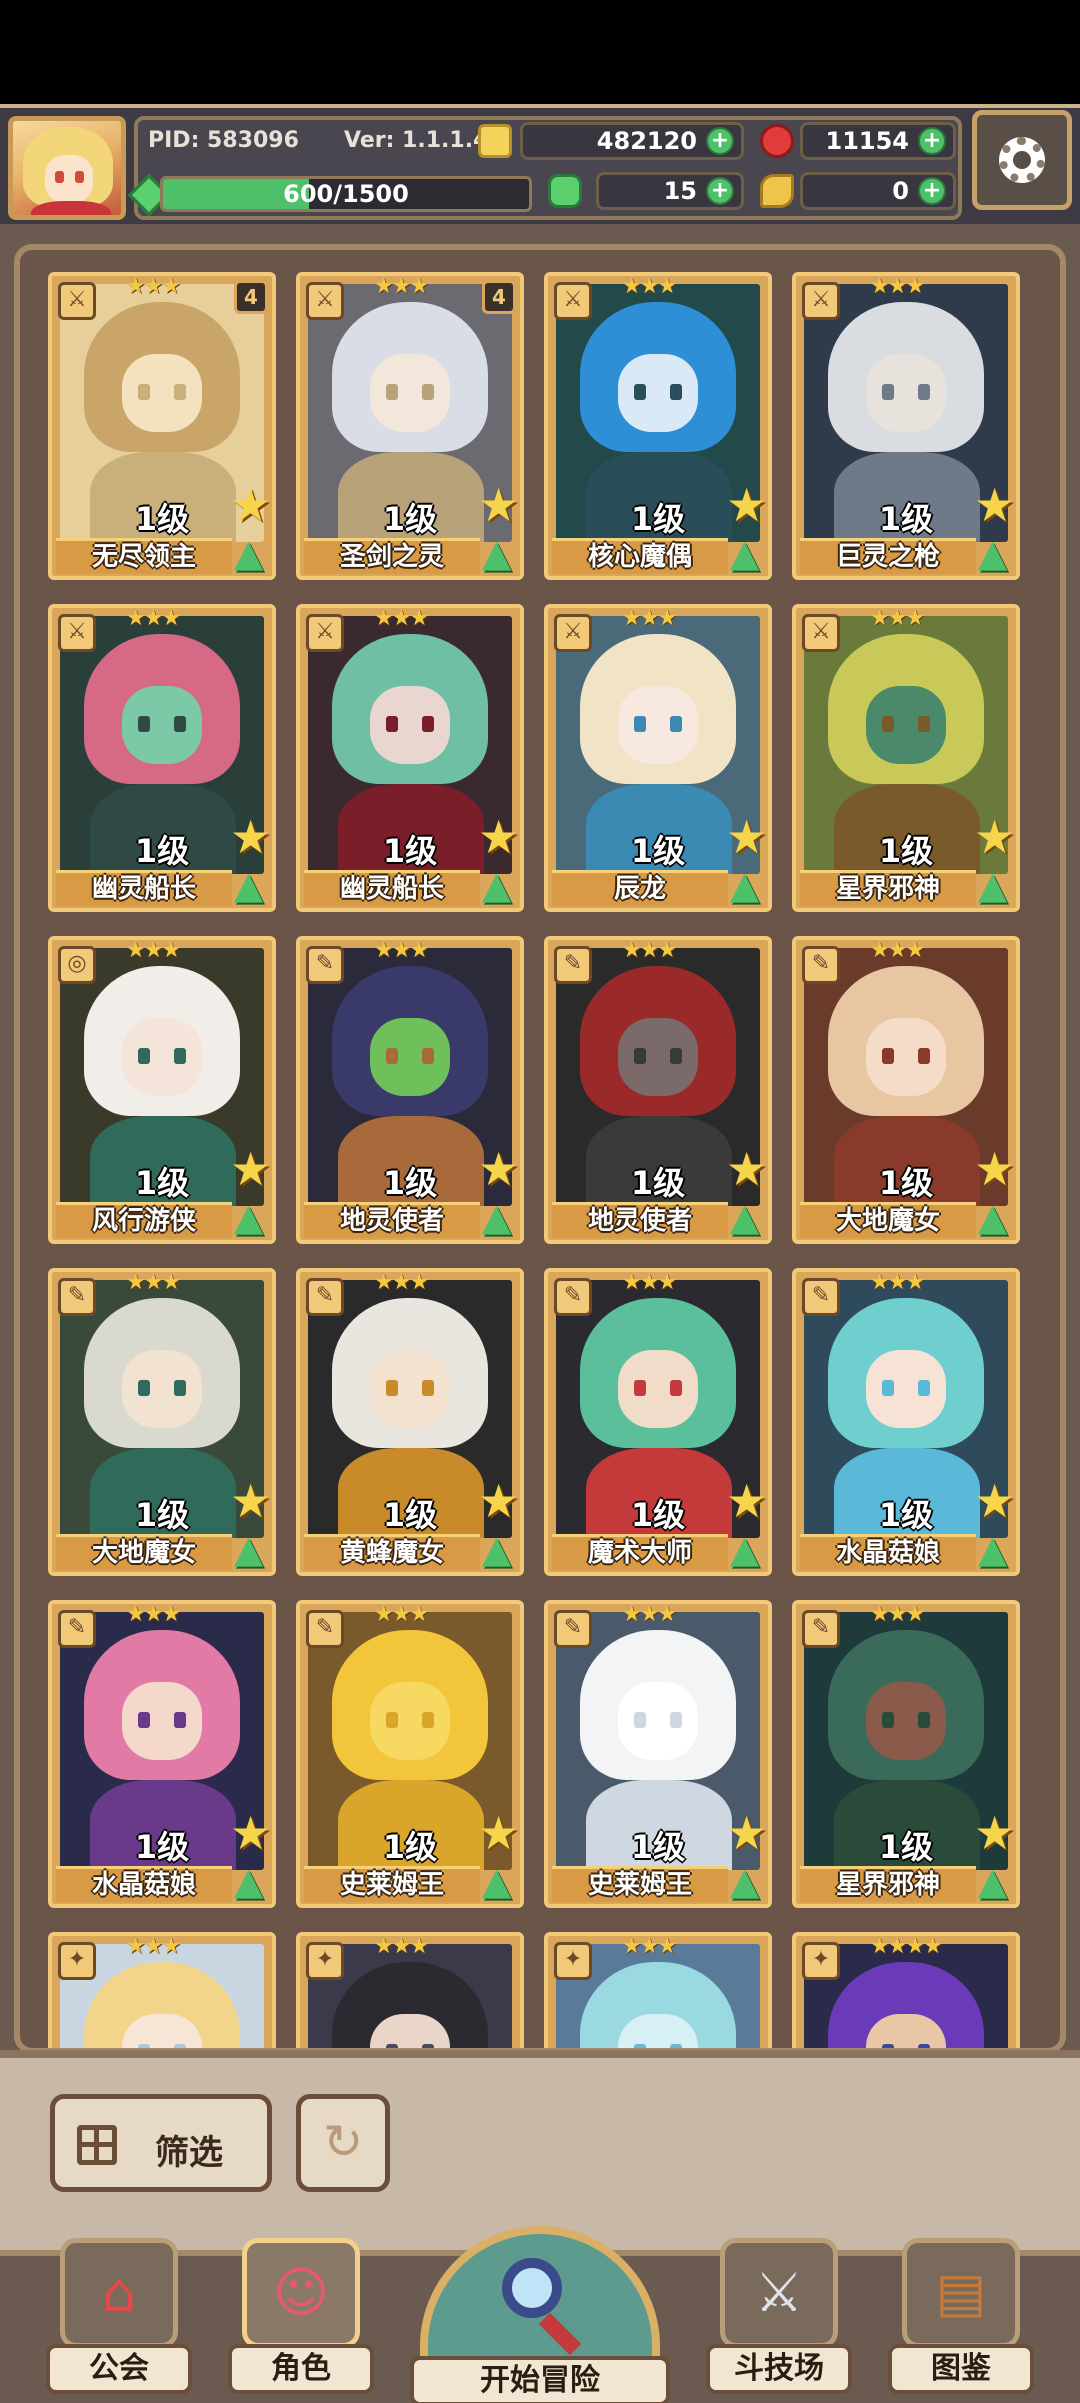 The image size is (1080, 2403). Describe the element at coordinates (779, 2320) in the screenshot. I see `nav-arena: ⚔ 斗技场` at that location.